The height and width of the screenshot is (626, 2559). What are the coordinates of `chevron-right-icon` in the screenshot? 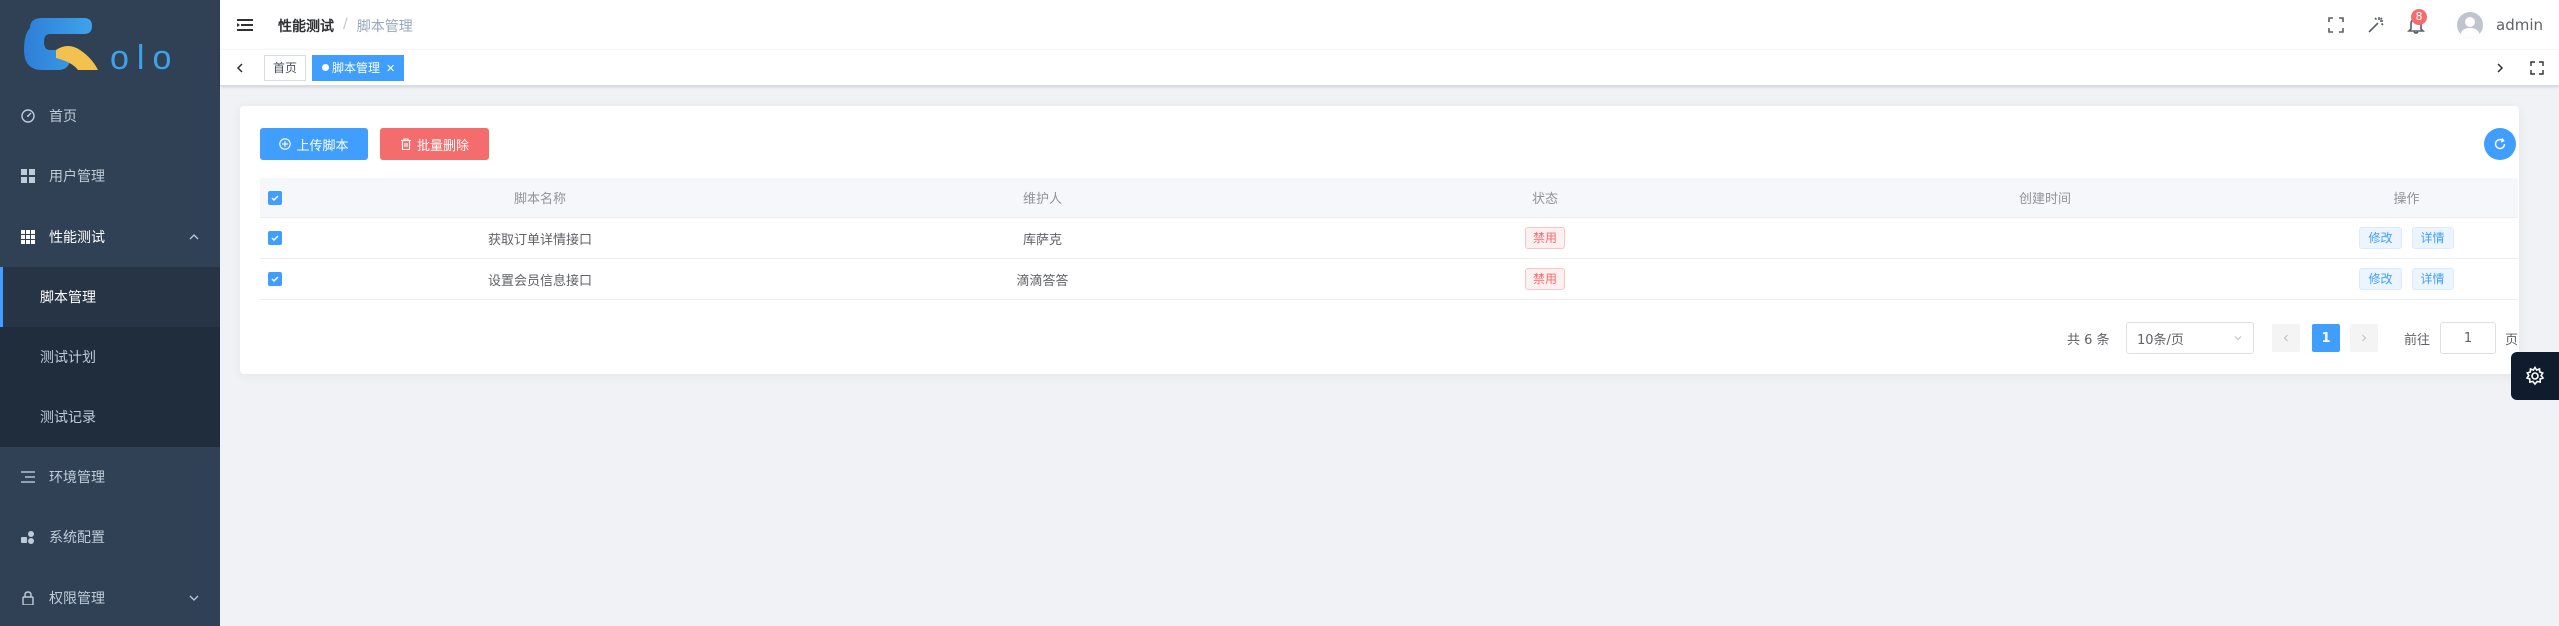 It's located at (2364, 338).